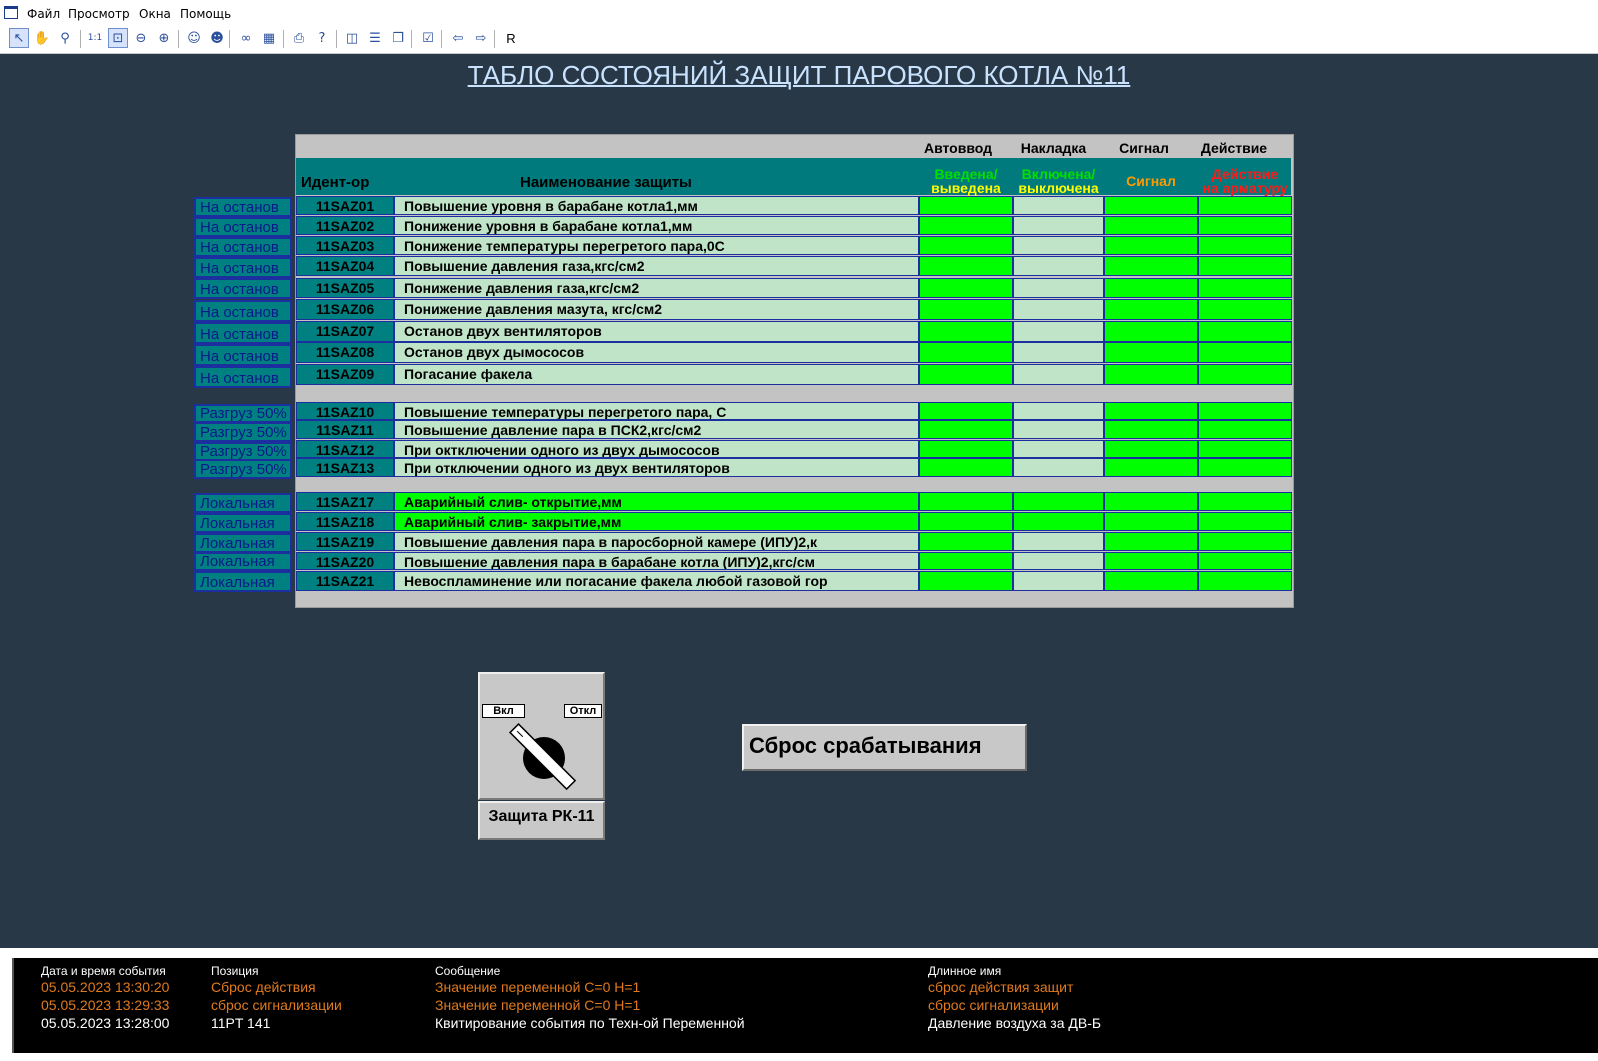 The width and height of the screenshot is (1598, 1061). Describe the element at coordinates (375, 38) in the screenshot. I see `list-icon: ☰` at that location.